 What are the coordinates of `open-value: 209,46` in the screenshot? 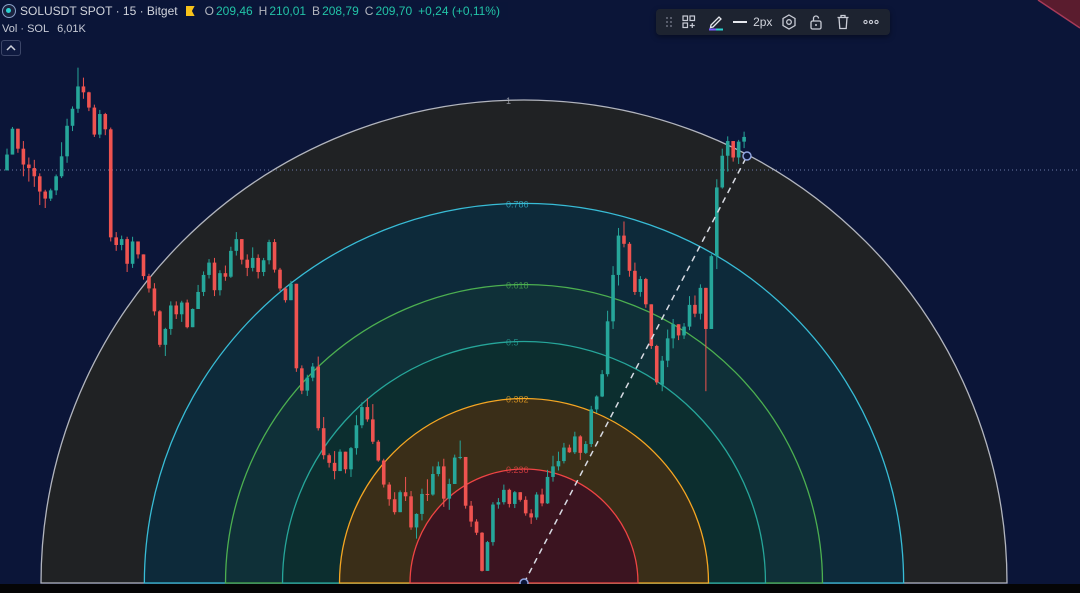 It's located at (234, 11).